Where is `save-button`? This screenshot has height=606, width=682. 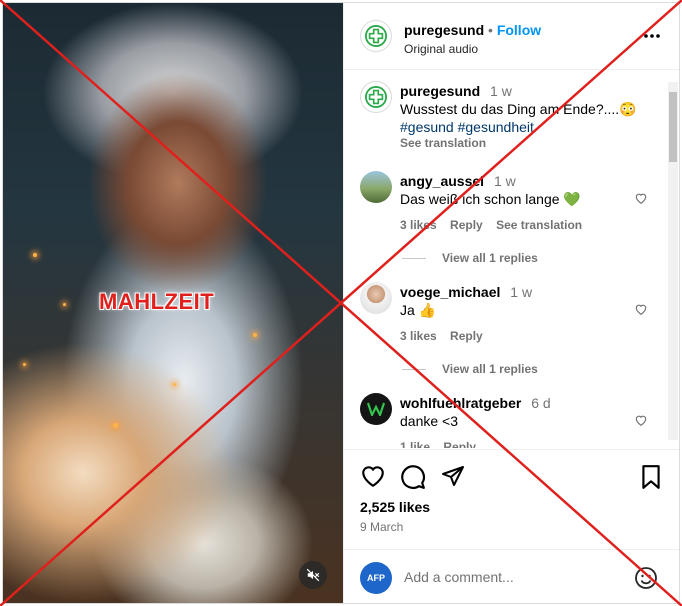 save-button is located at coordinates (651, 479).